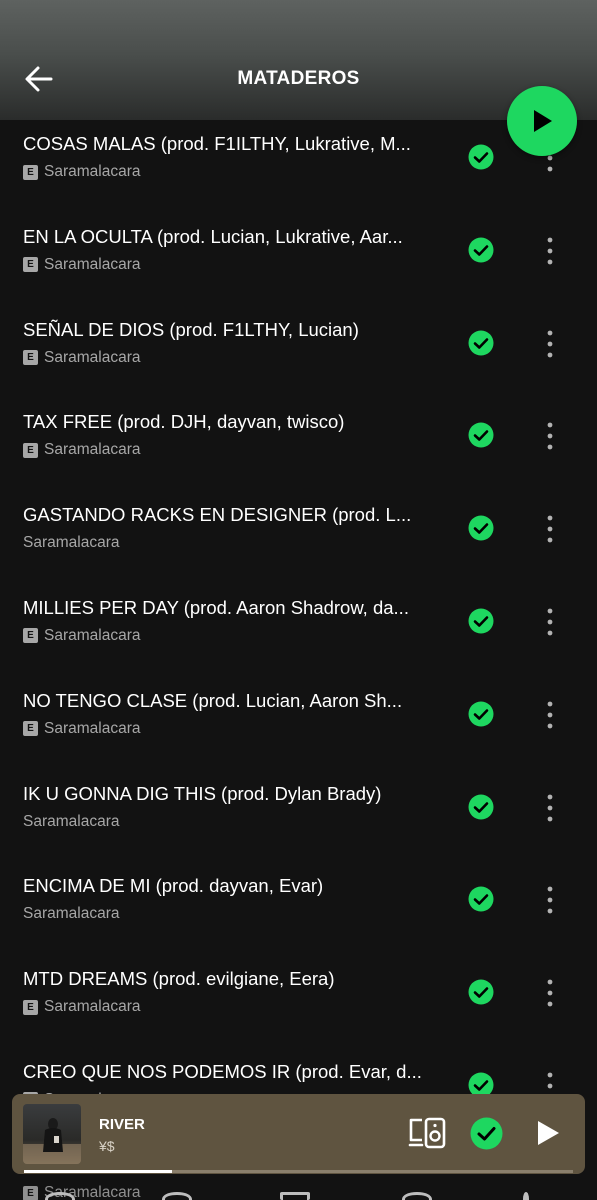 Image resolution: width=597 pixels, height=1200 pixels. What do you see at coordinates (179, 979) in the screenshot?
I see `track-title: MTD DREAMS (prod. evilgiane, Eera)` at bounding box center [179, 979].